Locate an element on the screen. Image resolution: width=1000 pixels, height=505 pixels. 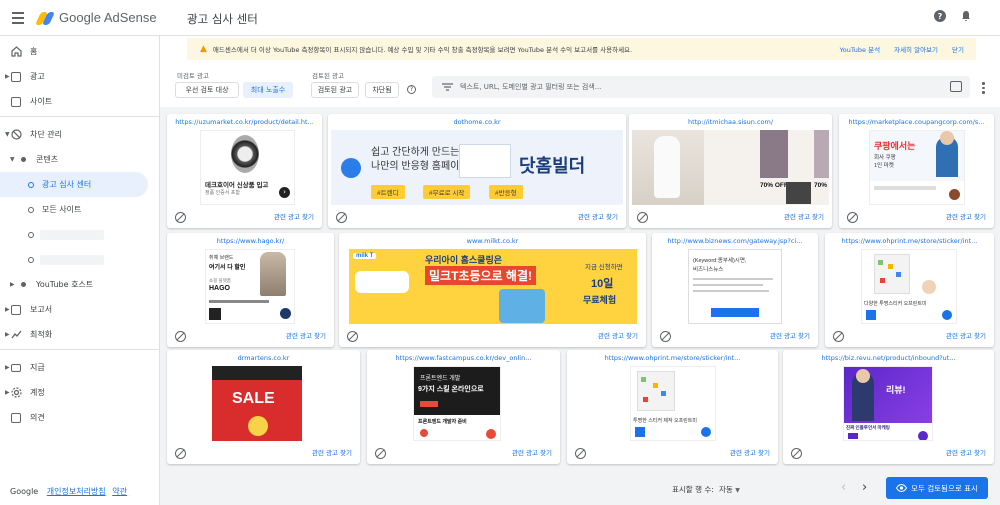
ad-creative: 리뷰! 진짜 인플루언서 마케팅 is located at coordinates (888, 403).